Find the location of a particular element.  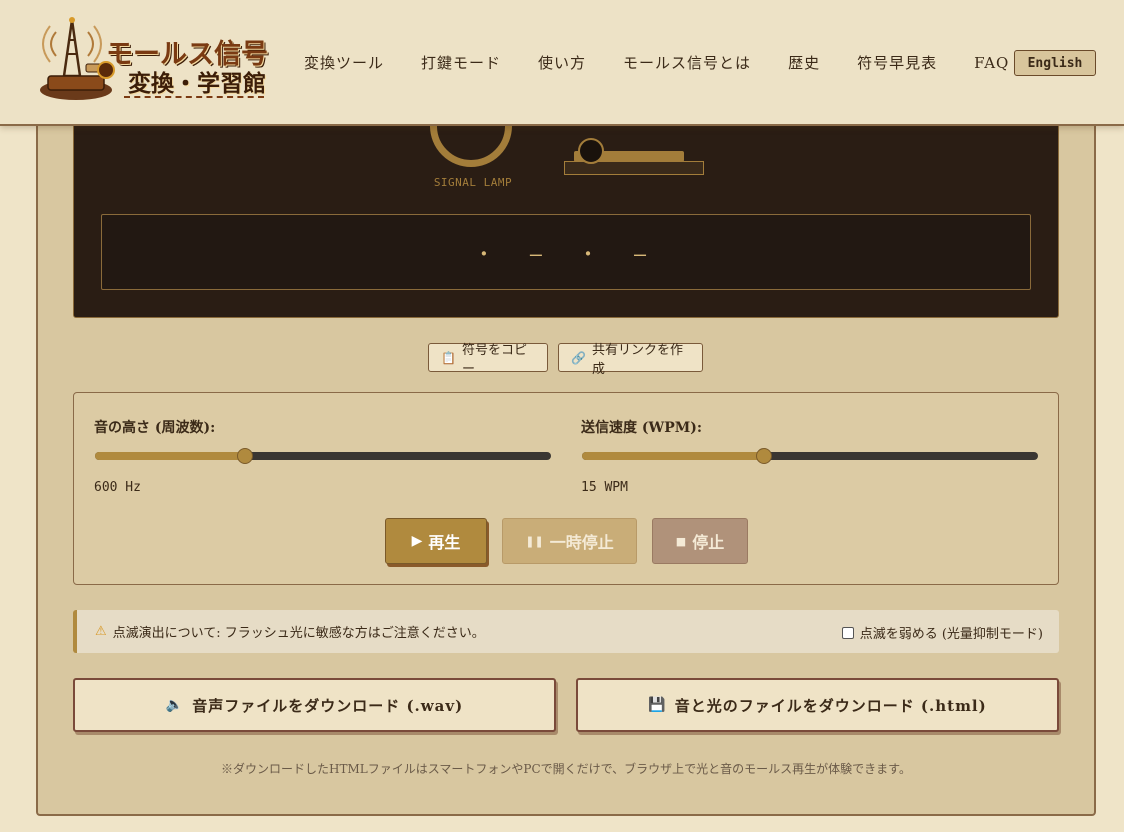

download-wav-button: 🔈 音声ファイルをダウンロード (.wav) is located at coordinates (314, 705).